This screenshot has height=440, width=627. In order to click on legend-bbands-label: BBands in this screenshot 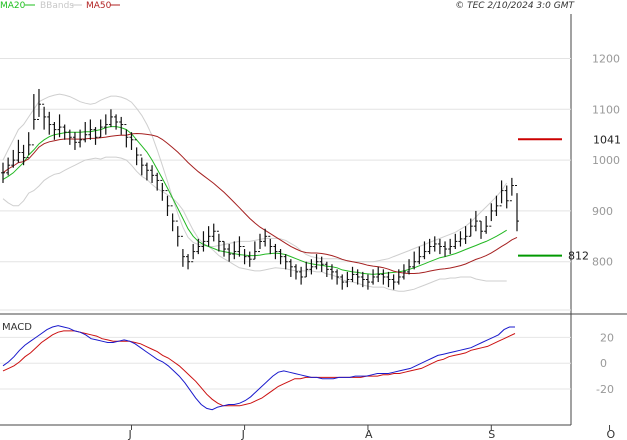, I will do `click(57, 6)`.